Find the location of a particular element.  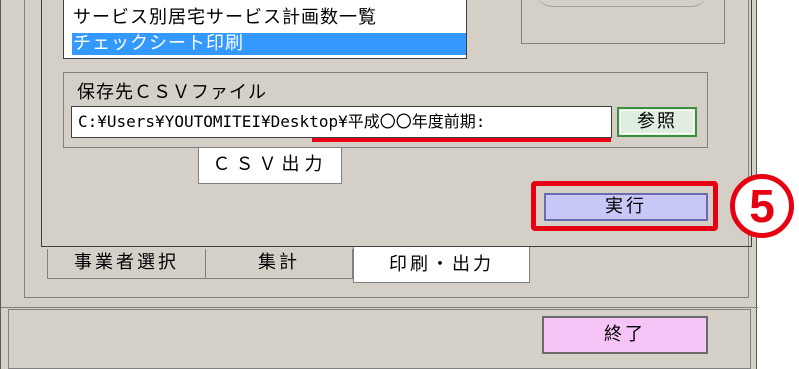

tab-provider-select: 事業者選択 is located at coordinates (126, 264).